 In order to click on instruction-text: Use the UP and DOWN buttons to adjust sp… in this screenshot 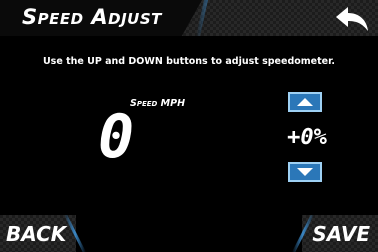, I will do `click(189, 61)`.